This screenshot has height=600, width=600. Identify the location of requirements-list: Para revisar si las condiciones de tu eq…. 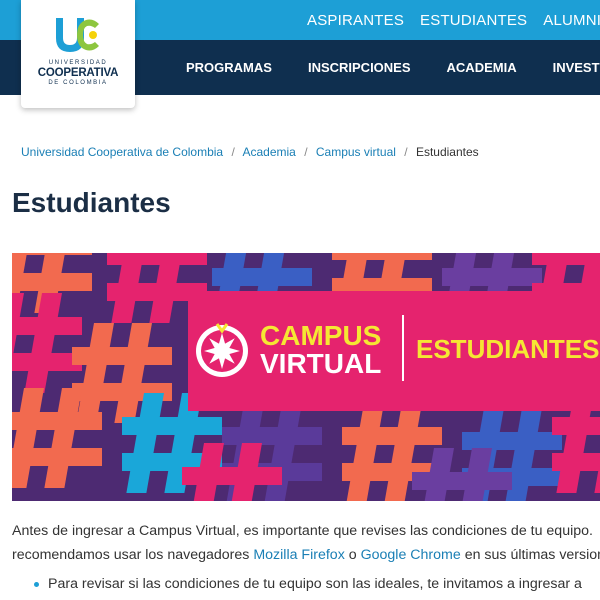
(316, 584).